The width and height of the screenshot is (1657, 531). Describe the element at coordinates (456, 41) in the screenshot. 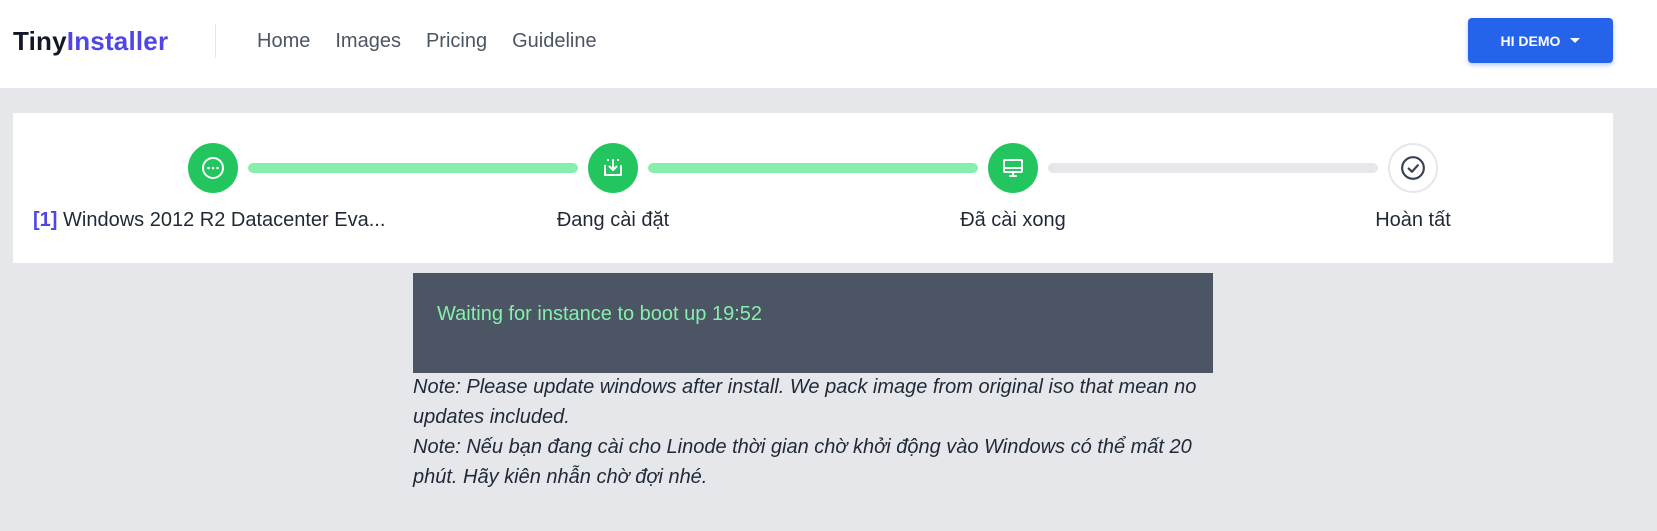

I see `nav-pricing-link: Pricing` at that location.